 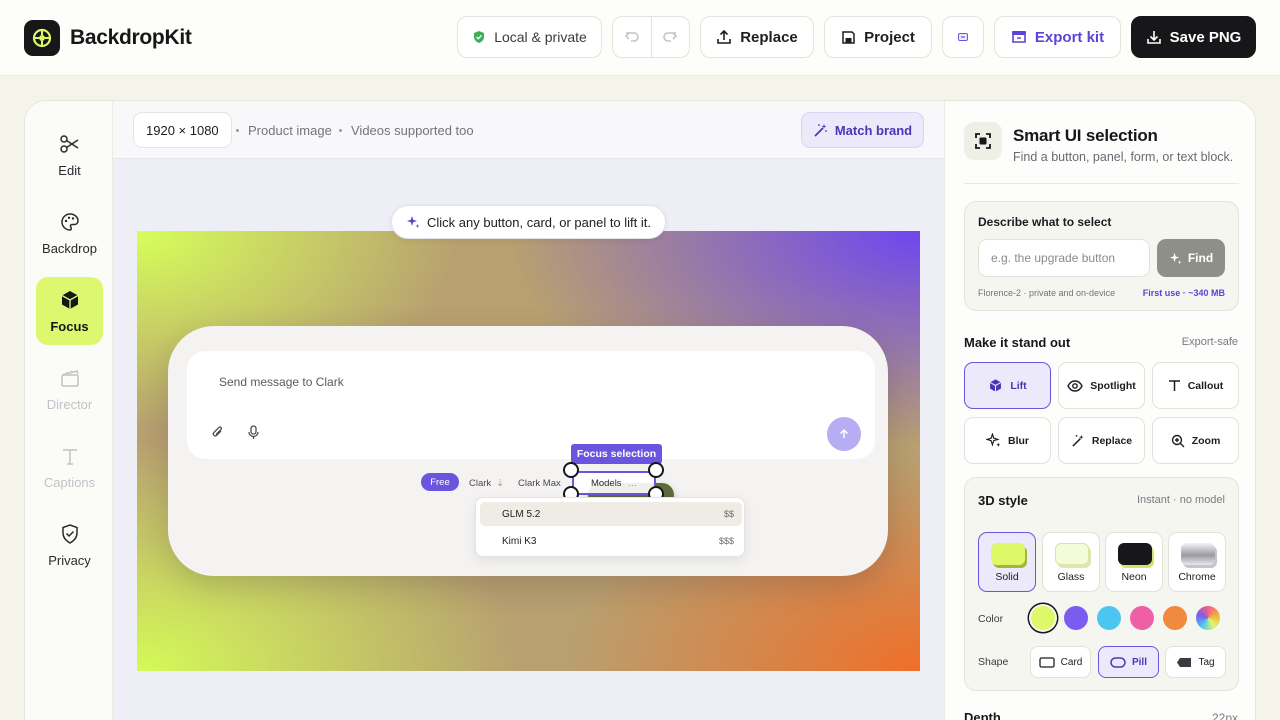 I want to click on find-button: Find, so click(x=1191, y=258).